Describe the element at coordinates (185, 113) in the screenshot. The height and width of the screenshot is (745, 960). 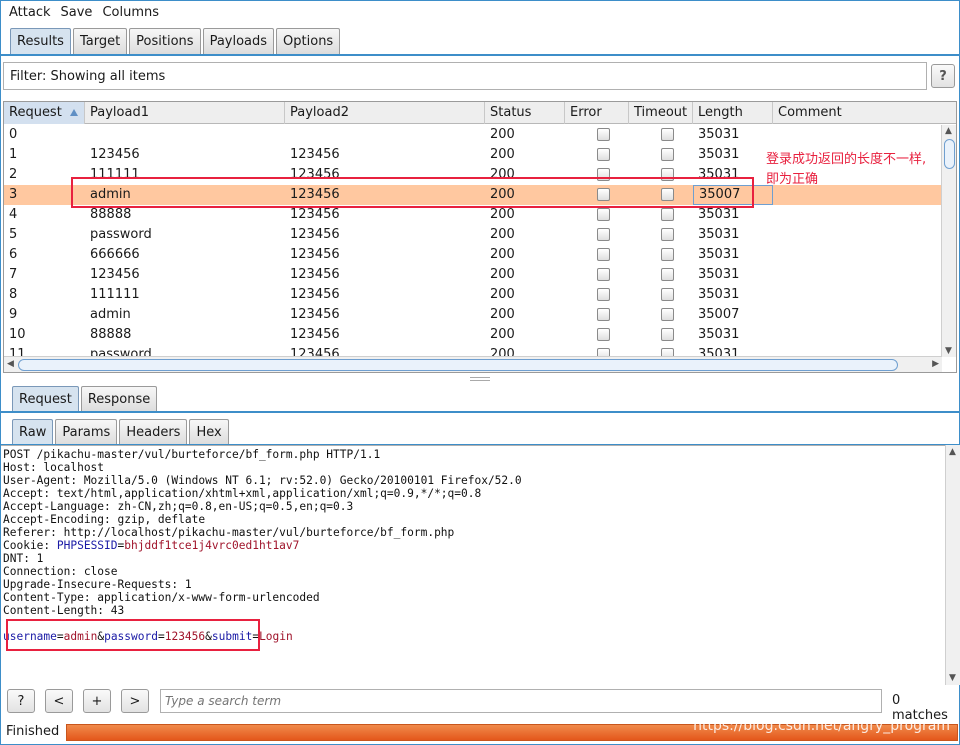
I see `col-payload1: Payload1` at that location.